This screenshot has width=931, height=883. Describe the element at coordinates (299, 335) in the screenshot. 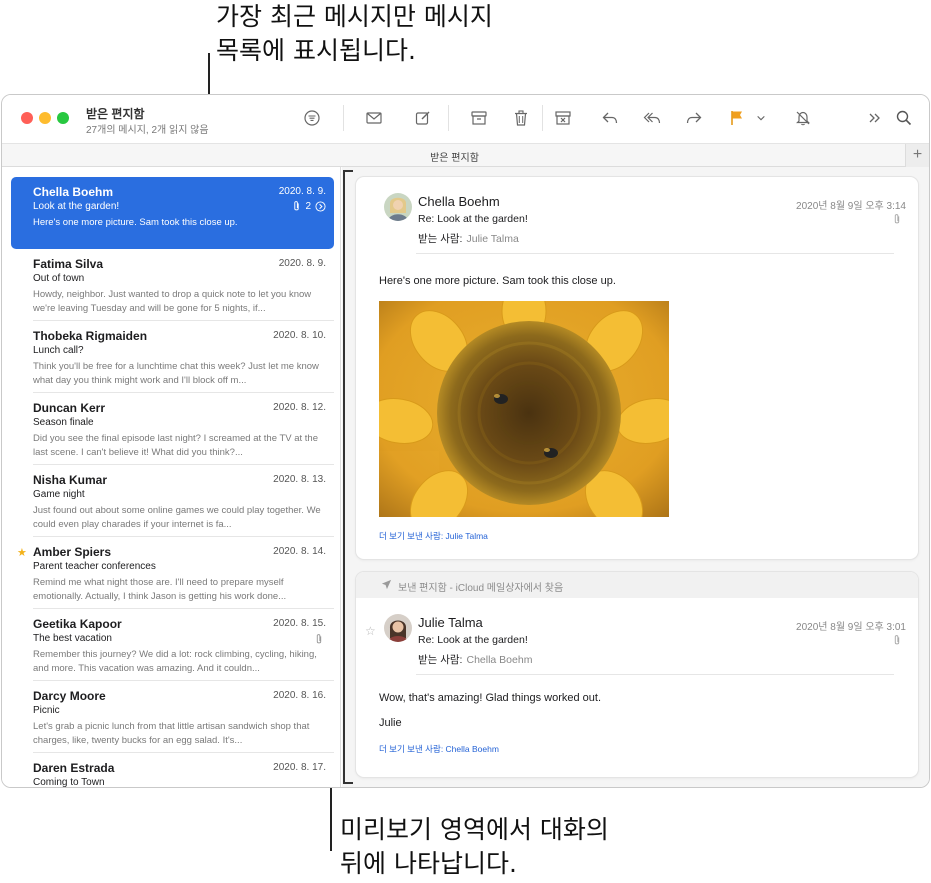

I see `message-date: 2020. 8. 10.` at that location.